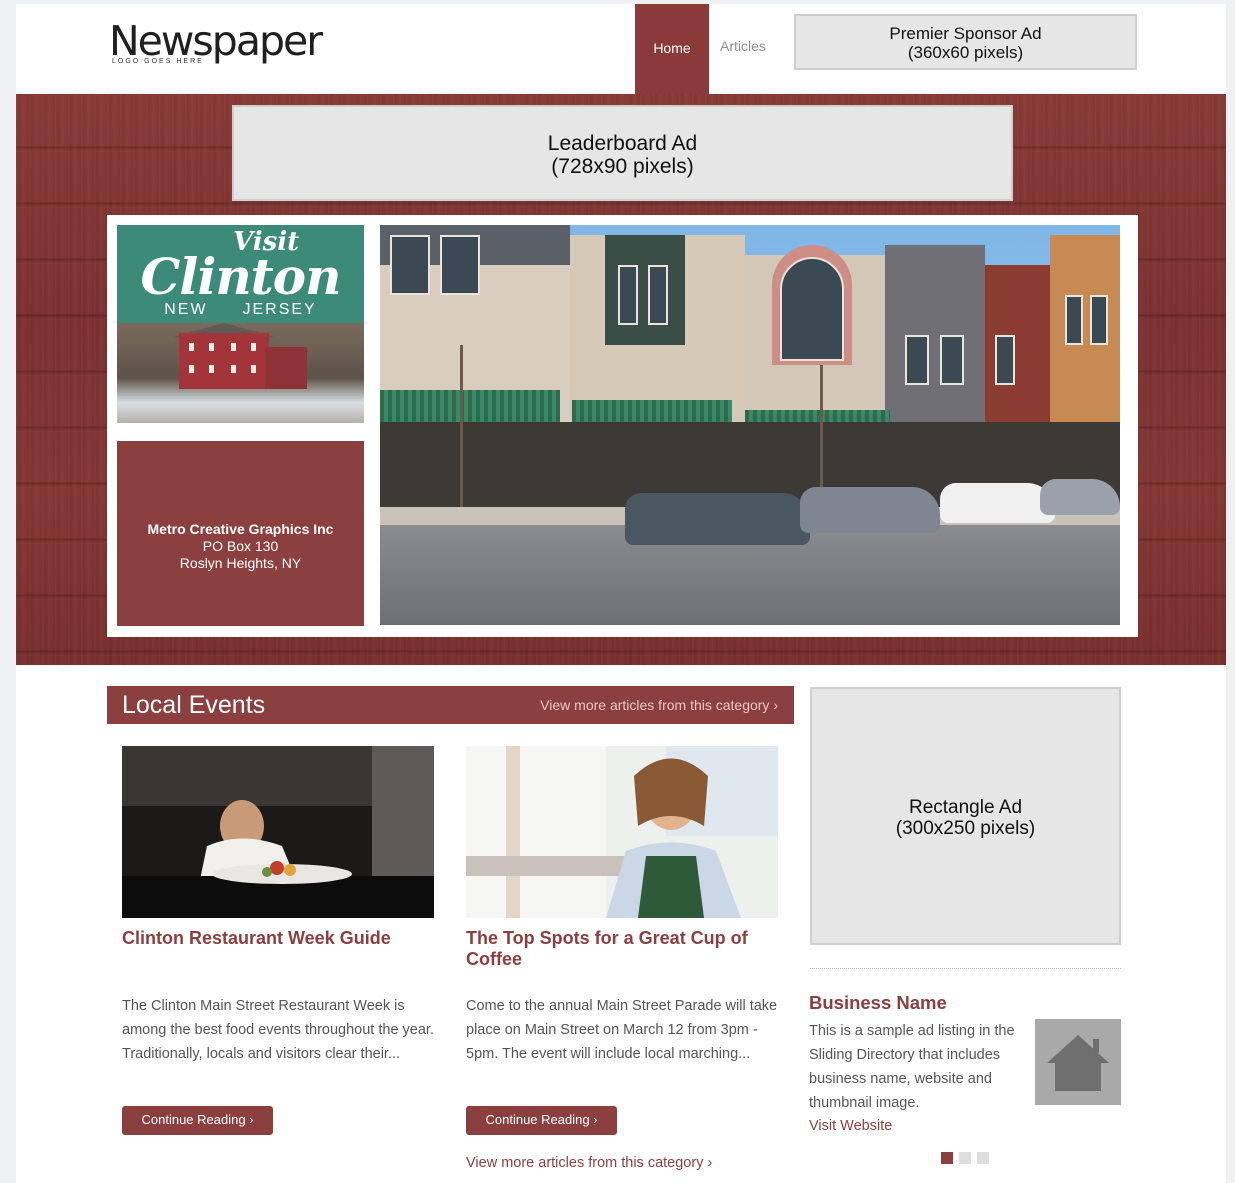 This screenshot has height=1183, width=1235. Describe the element at coordinates (743, 46) in the screenshot. I see `nav-articles: Articles` at that location.